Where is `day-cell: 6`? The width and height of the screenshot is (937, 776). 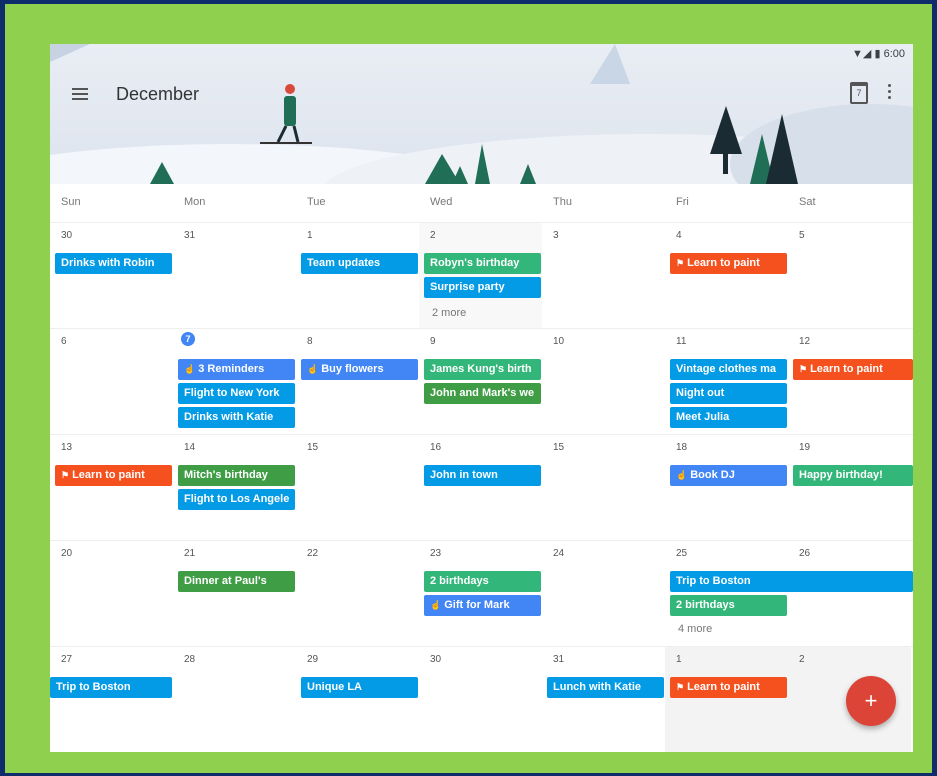
day-cell: 6 is located at coordinates (111, 382).